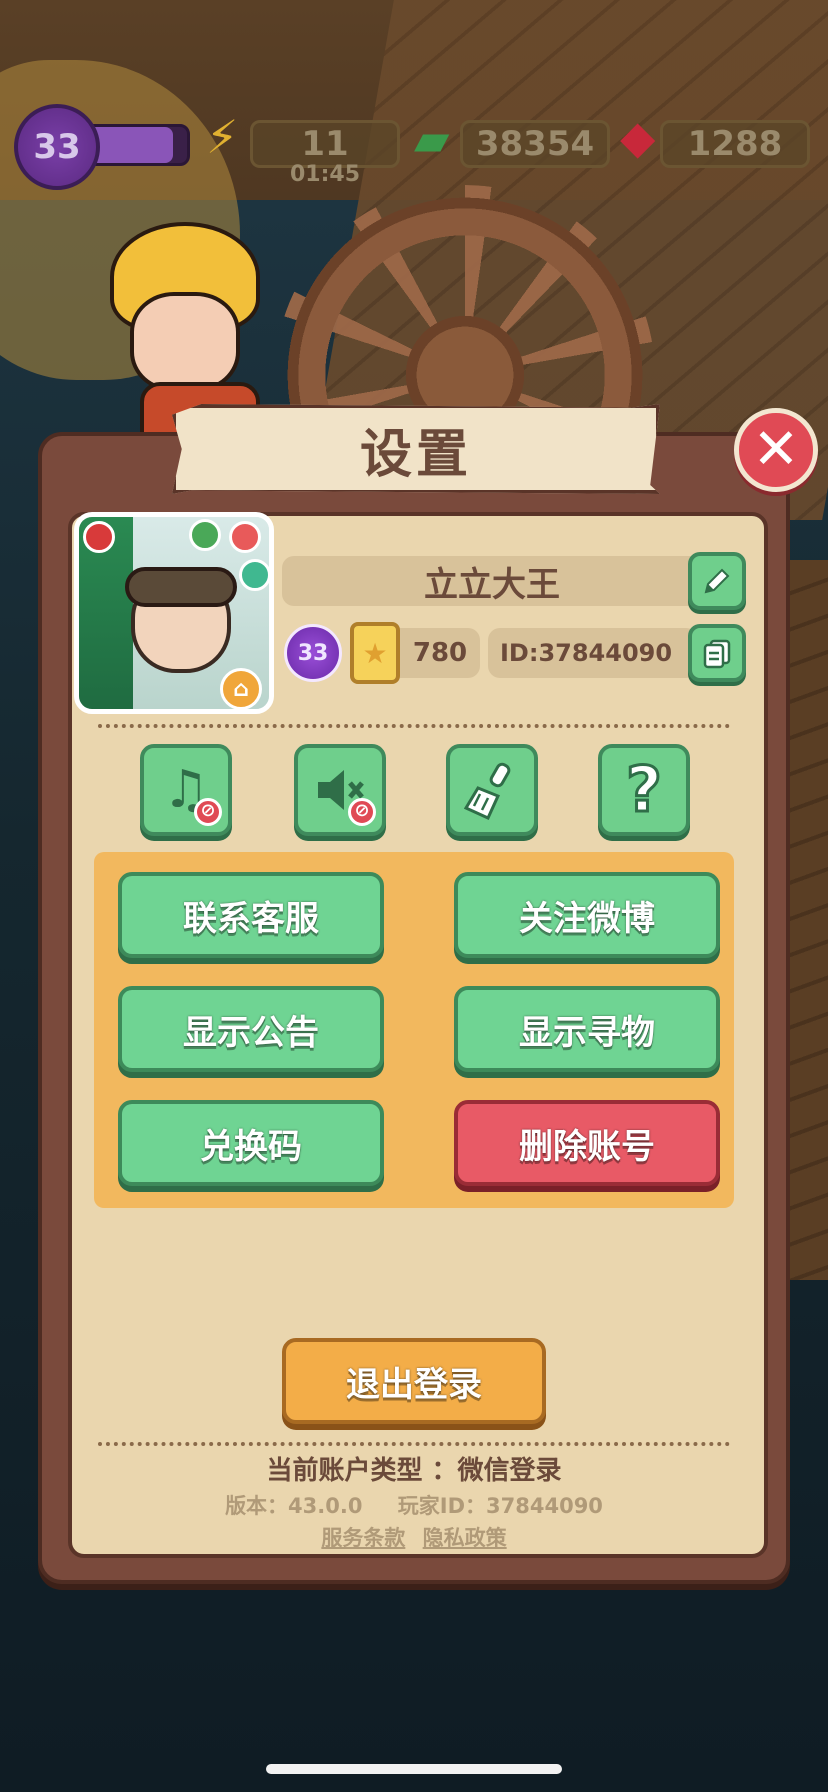 The width and height of the screenshot is (828, 1792). Describe the element at coordinates (414, 1537) in the screenshot. I see `legal-links: 服务条款 隐私政策` at that location.